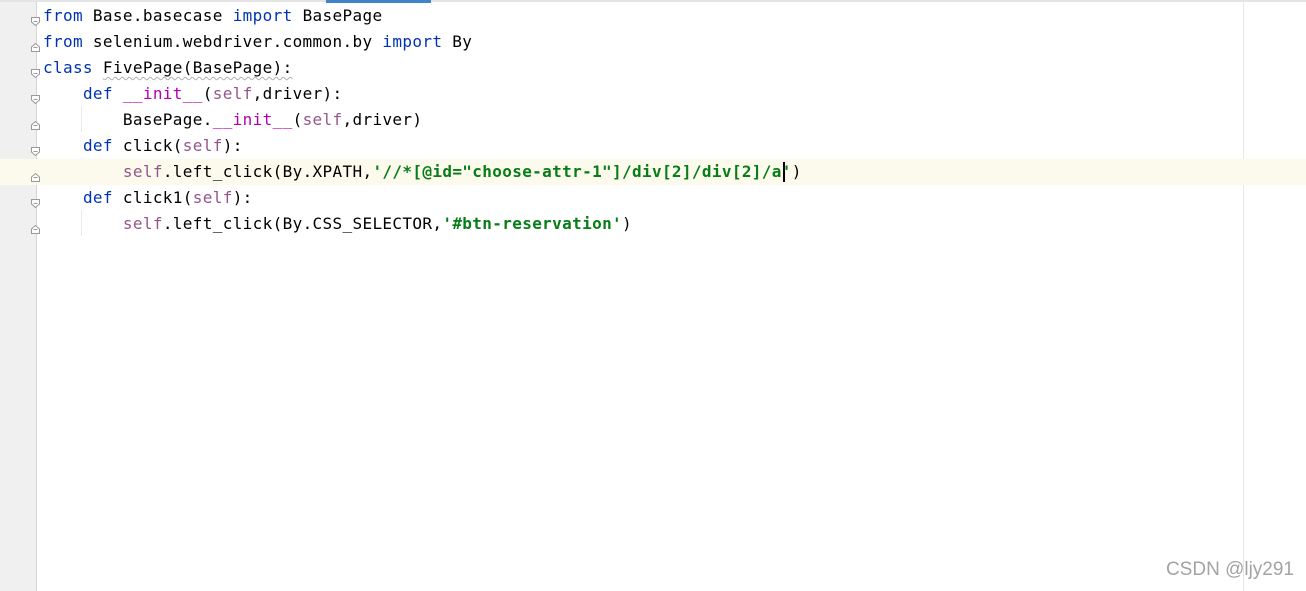 Image resolution: width=1306 pixels, height=591 pixels. Describe the element at coordinates (147, 145) in the screenshot. I see `code-token: click(` at that location.